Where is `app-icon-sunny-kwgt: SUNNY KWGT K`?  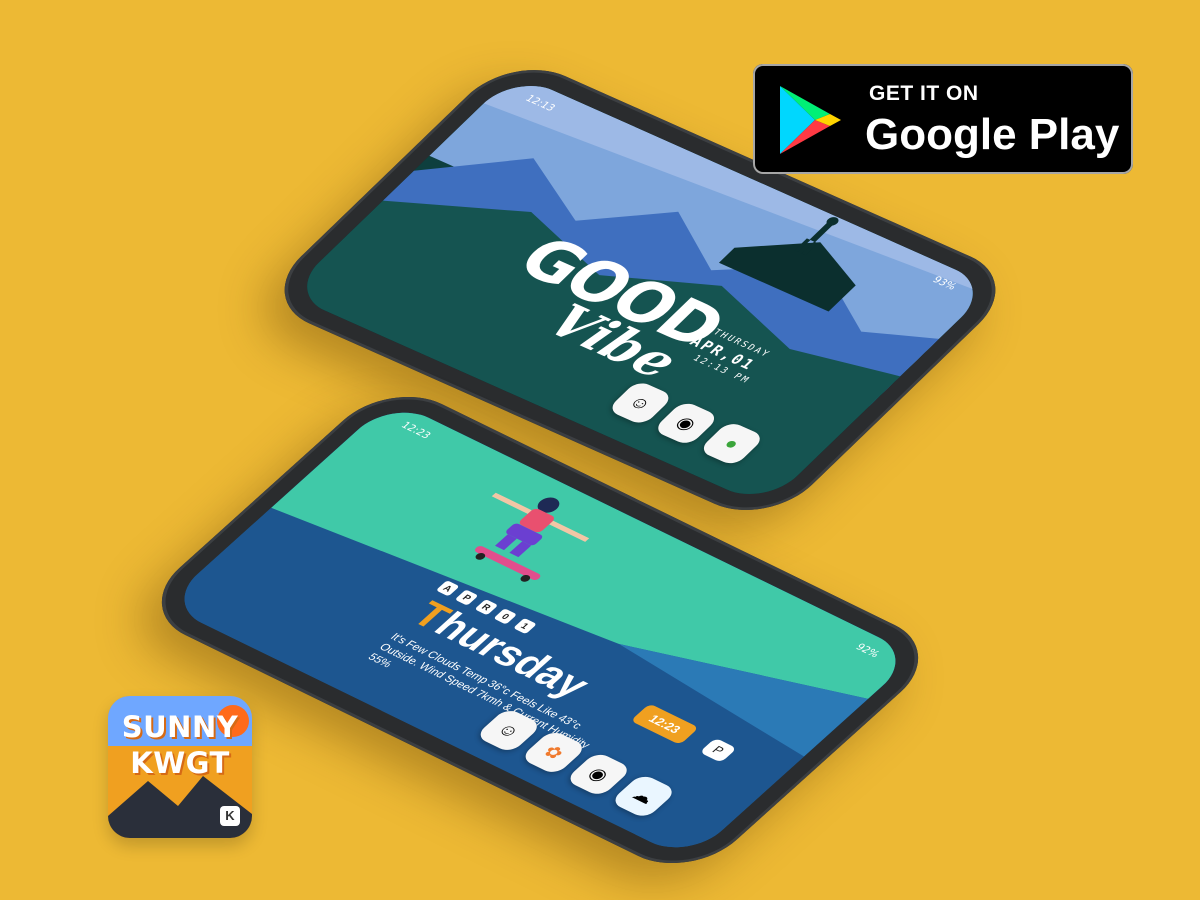 app-icon-sunny-kwgt: SUNNY KWGT K is located at coordinates (180, 767).